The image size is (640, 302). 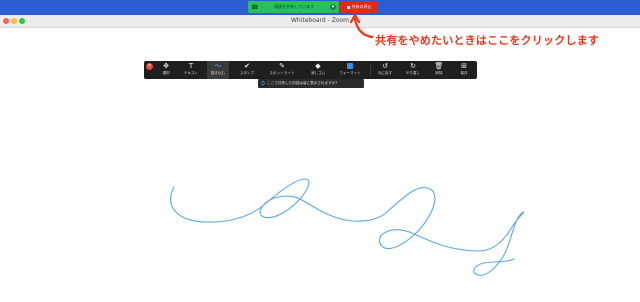 I want to click on stop-icon, so click(x=348, y=7).